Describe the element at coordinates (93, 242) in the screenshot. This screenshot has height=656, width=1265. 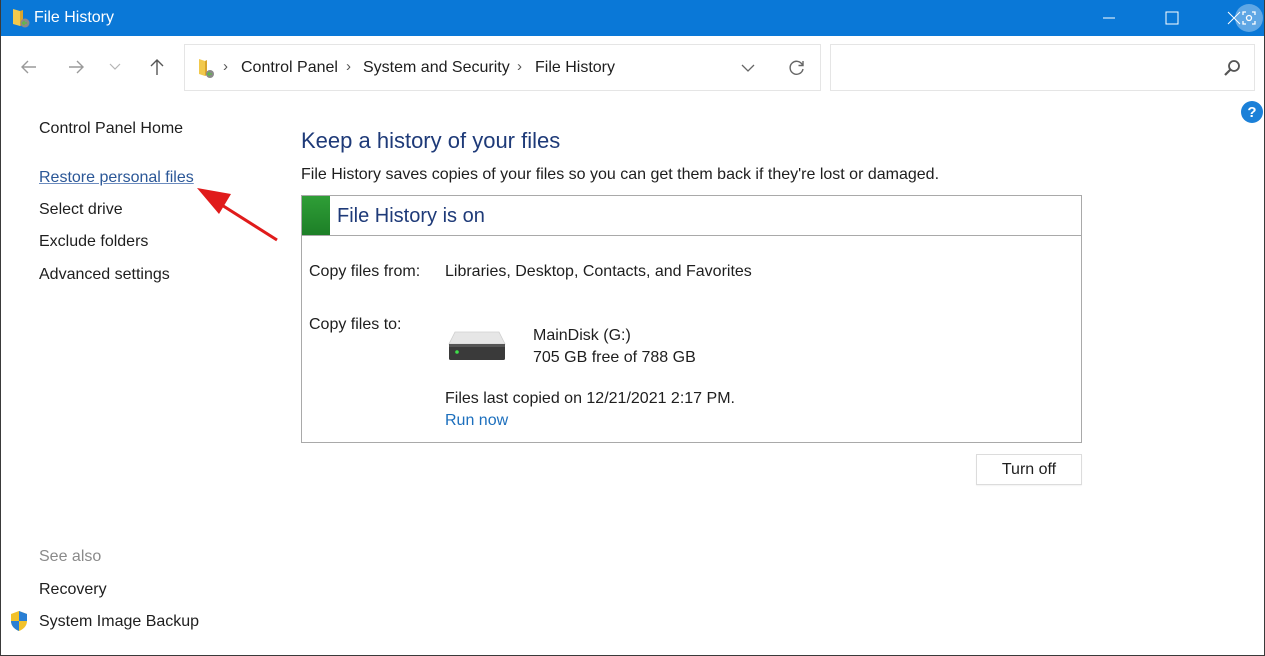
I see `sidebar-item-exclude-folders: Exclude folders` at that location.